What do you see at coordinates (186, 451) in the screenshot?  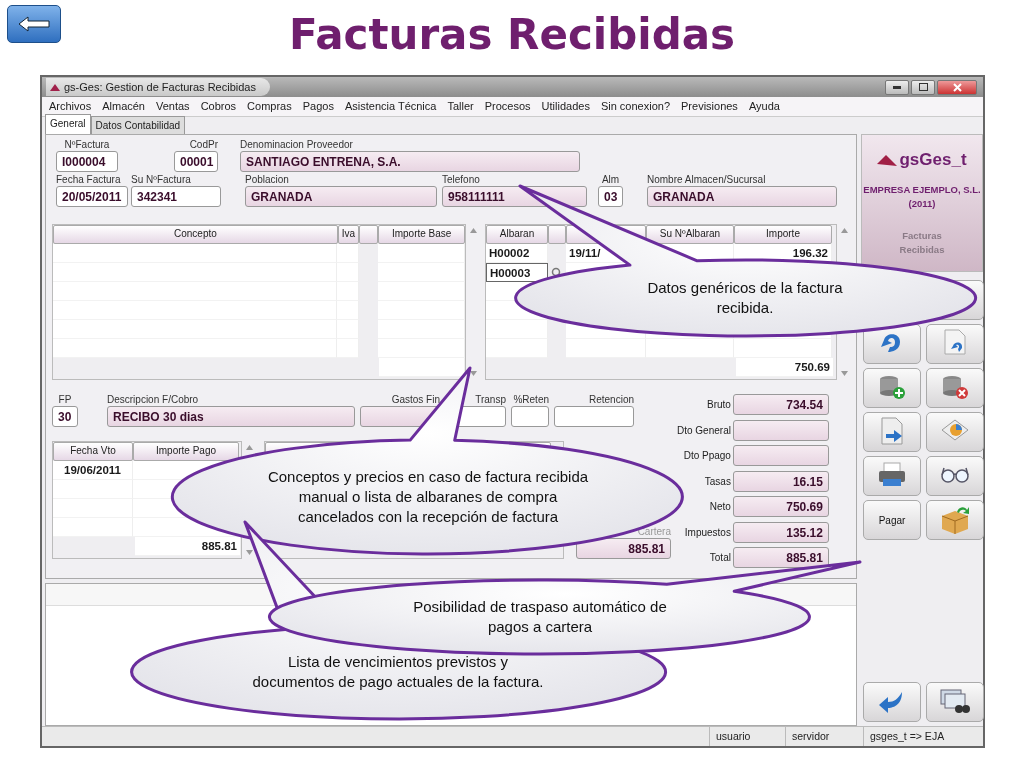 I see `column-header: Importe Pago` at bounding box center [186, 451].